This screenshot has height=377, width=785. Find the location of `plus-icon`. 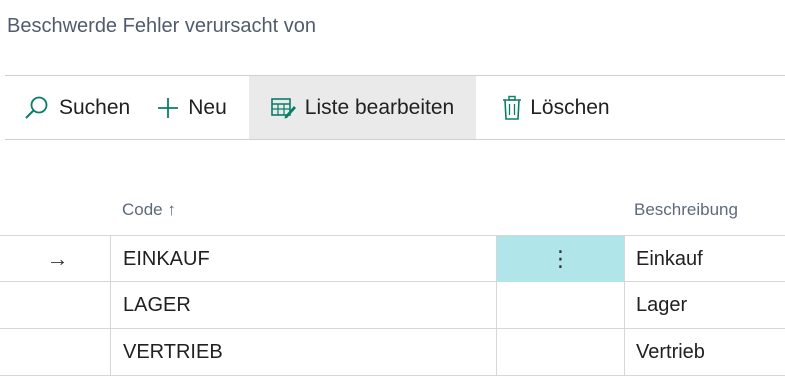

plus-icon is located at coordinates (168, 108).